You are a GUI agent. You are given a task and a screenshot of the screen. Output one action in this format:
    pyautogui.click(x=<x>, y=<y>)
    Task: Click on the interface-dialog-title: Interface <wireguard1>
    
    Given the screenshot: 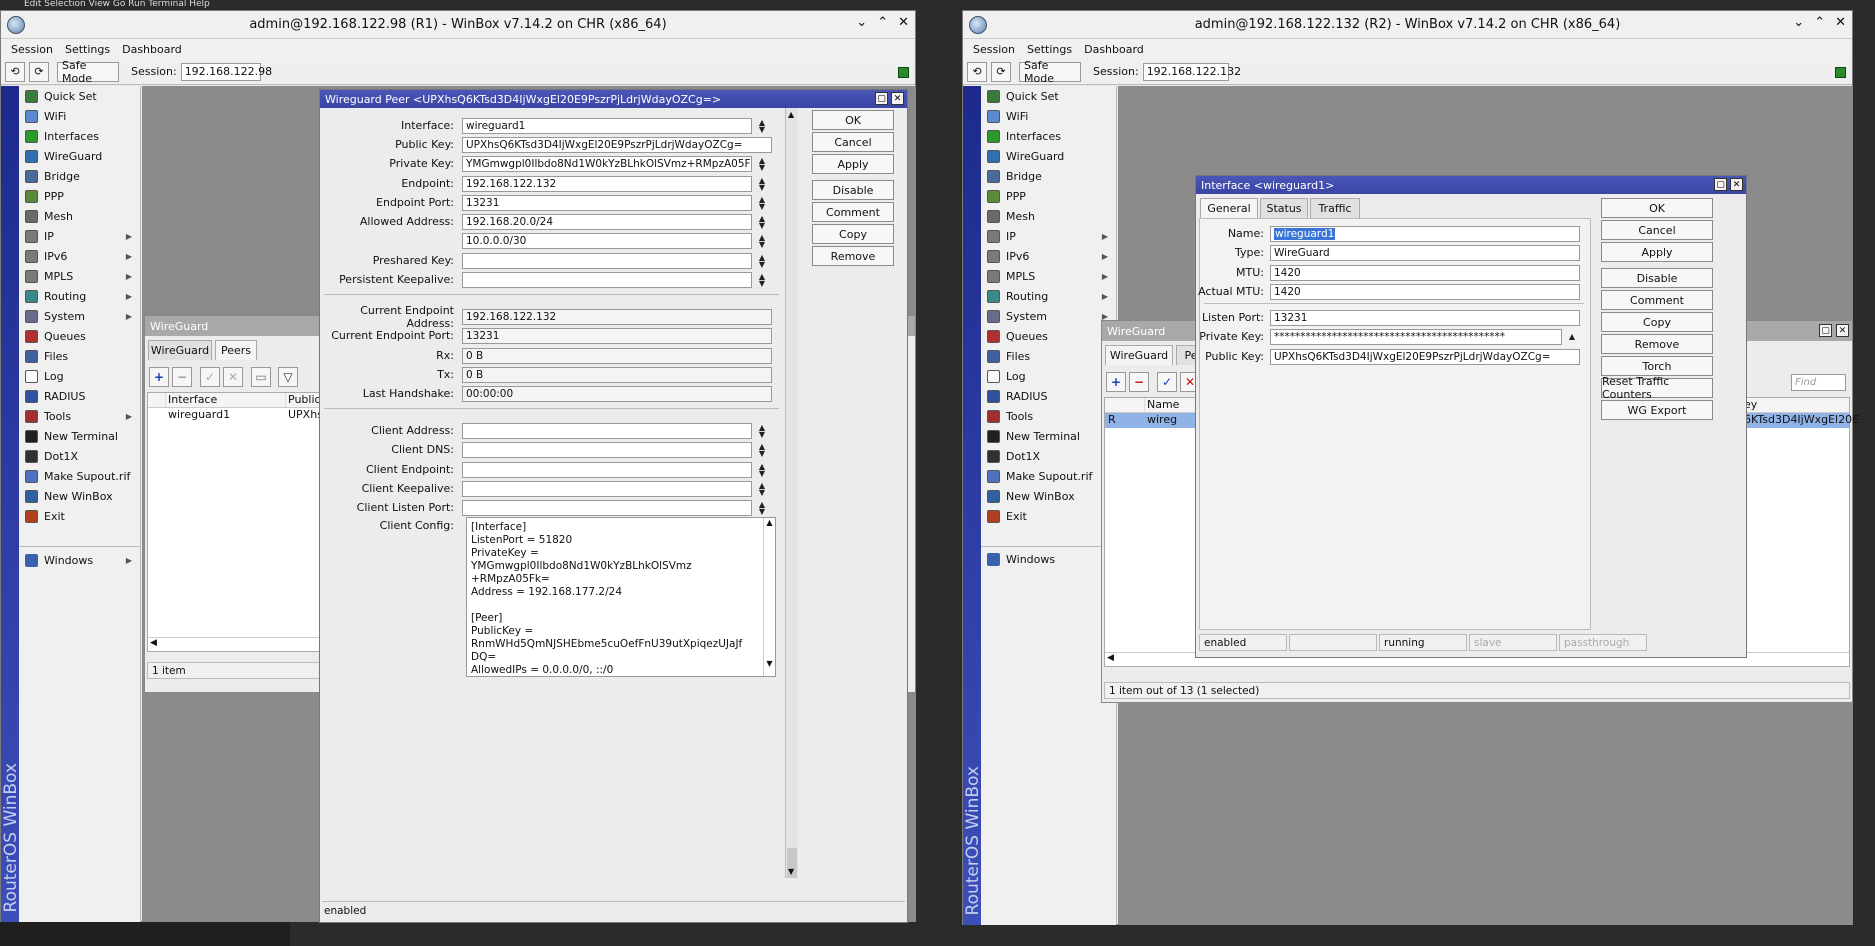 What is the action you would take?
    pyautogui.click(x=1471, y=185)
    